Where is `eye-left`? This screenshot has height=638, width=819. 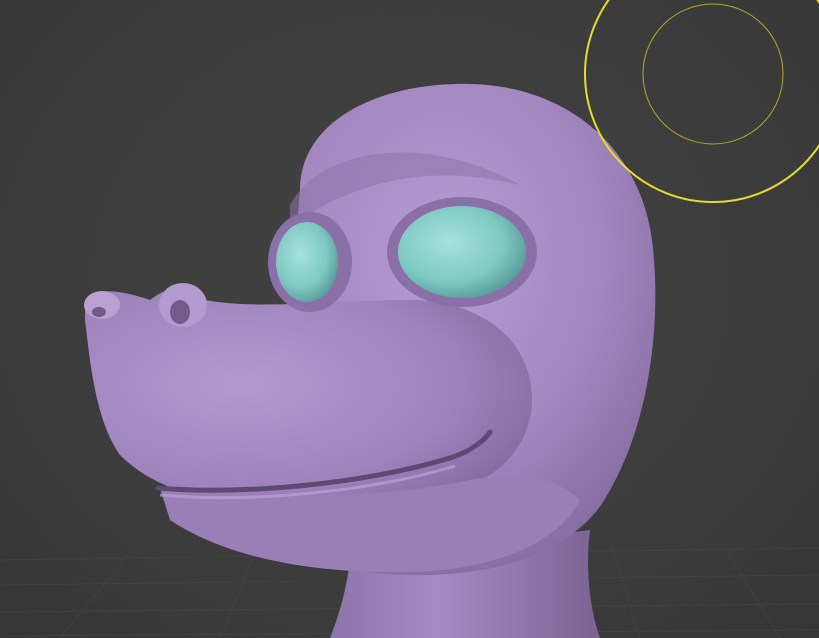
eye-left is located at coordinates (307, 262).